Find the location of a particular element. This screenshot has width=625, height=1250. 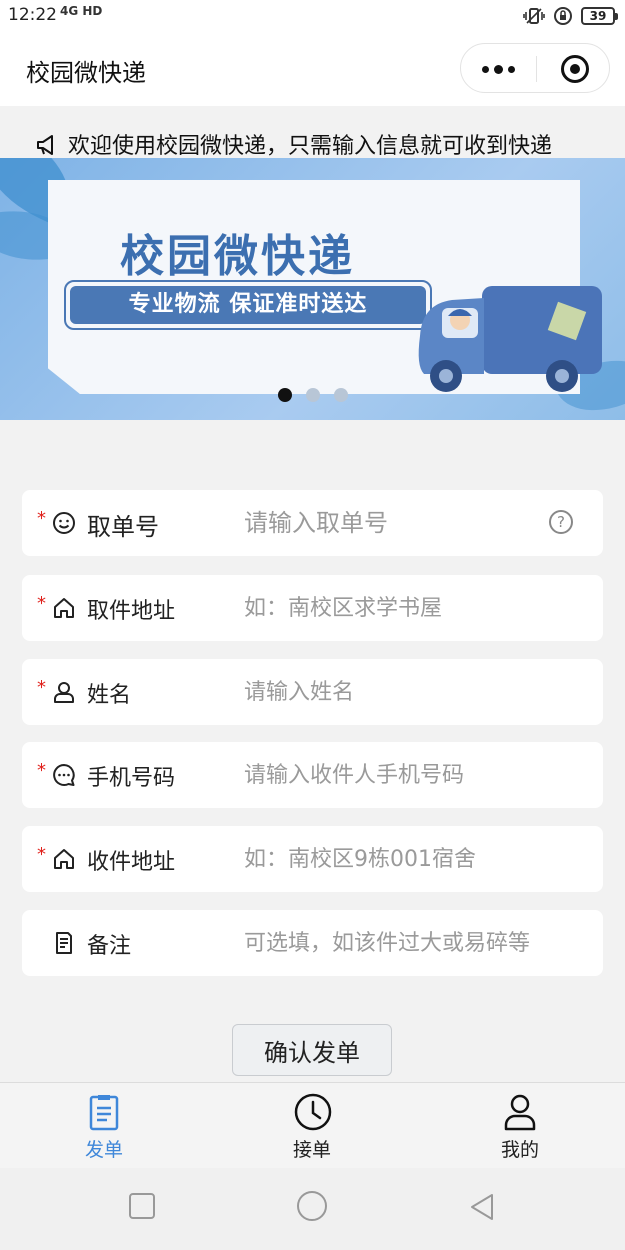

bottom-tab-bar: 发单 接单 我的 is located at coordinates (312, 1125).